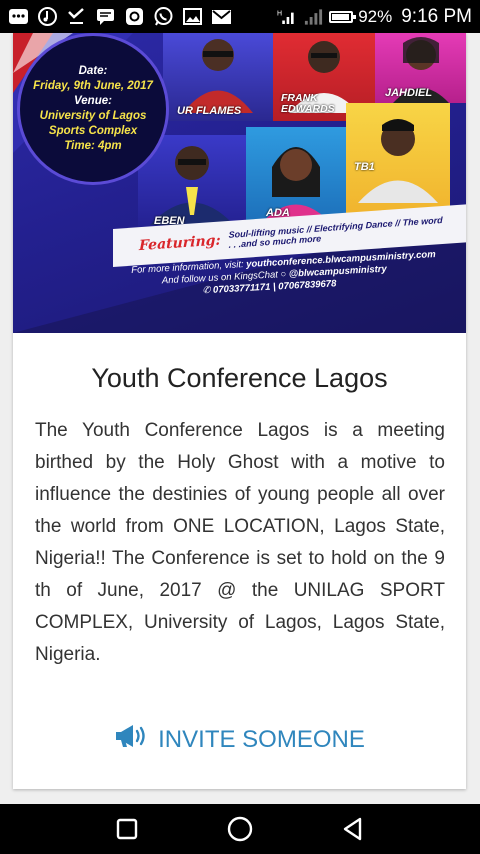  What do you see at coordinates (93, 101) in the screenshot?
I see `venue-label: Venue:` at bounding box center [93, 101].